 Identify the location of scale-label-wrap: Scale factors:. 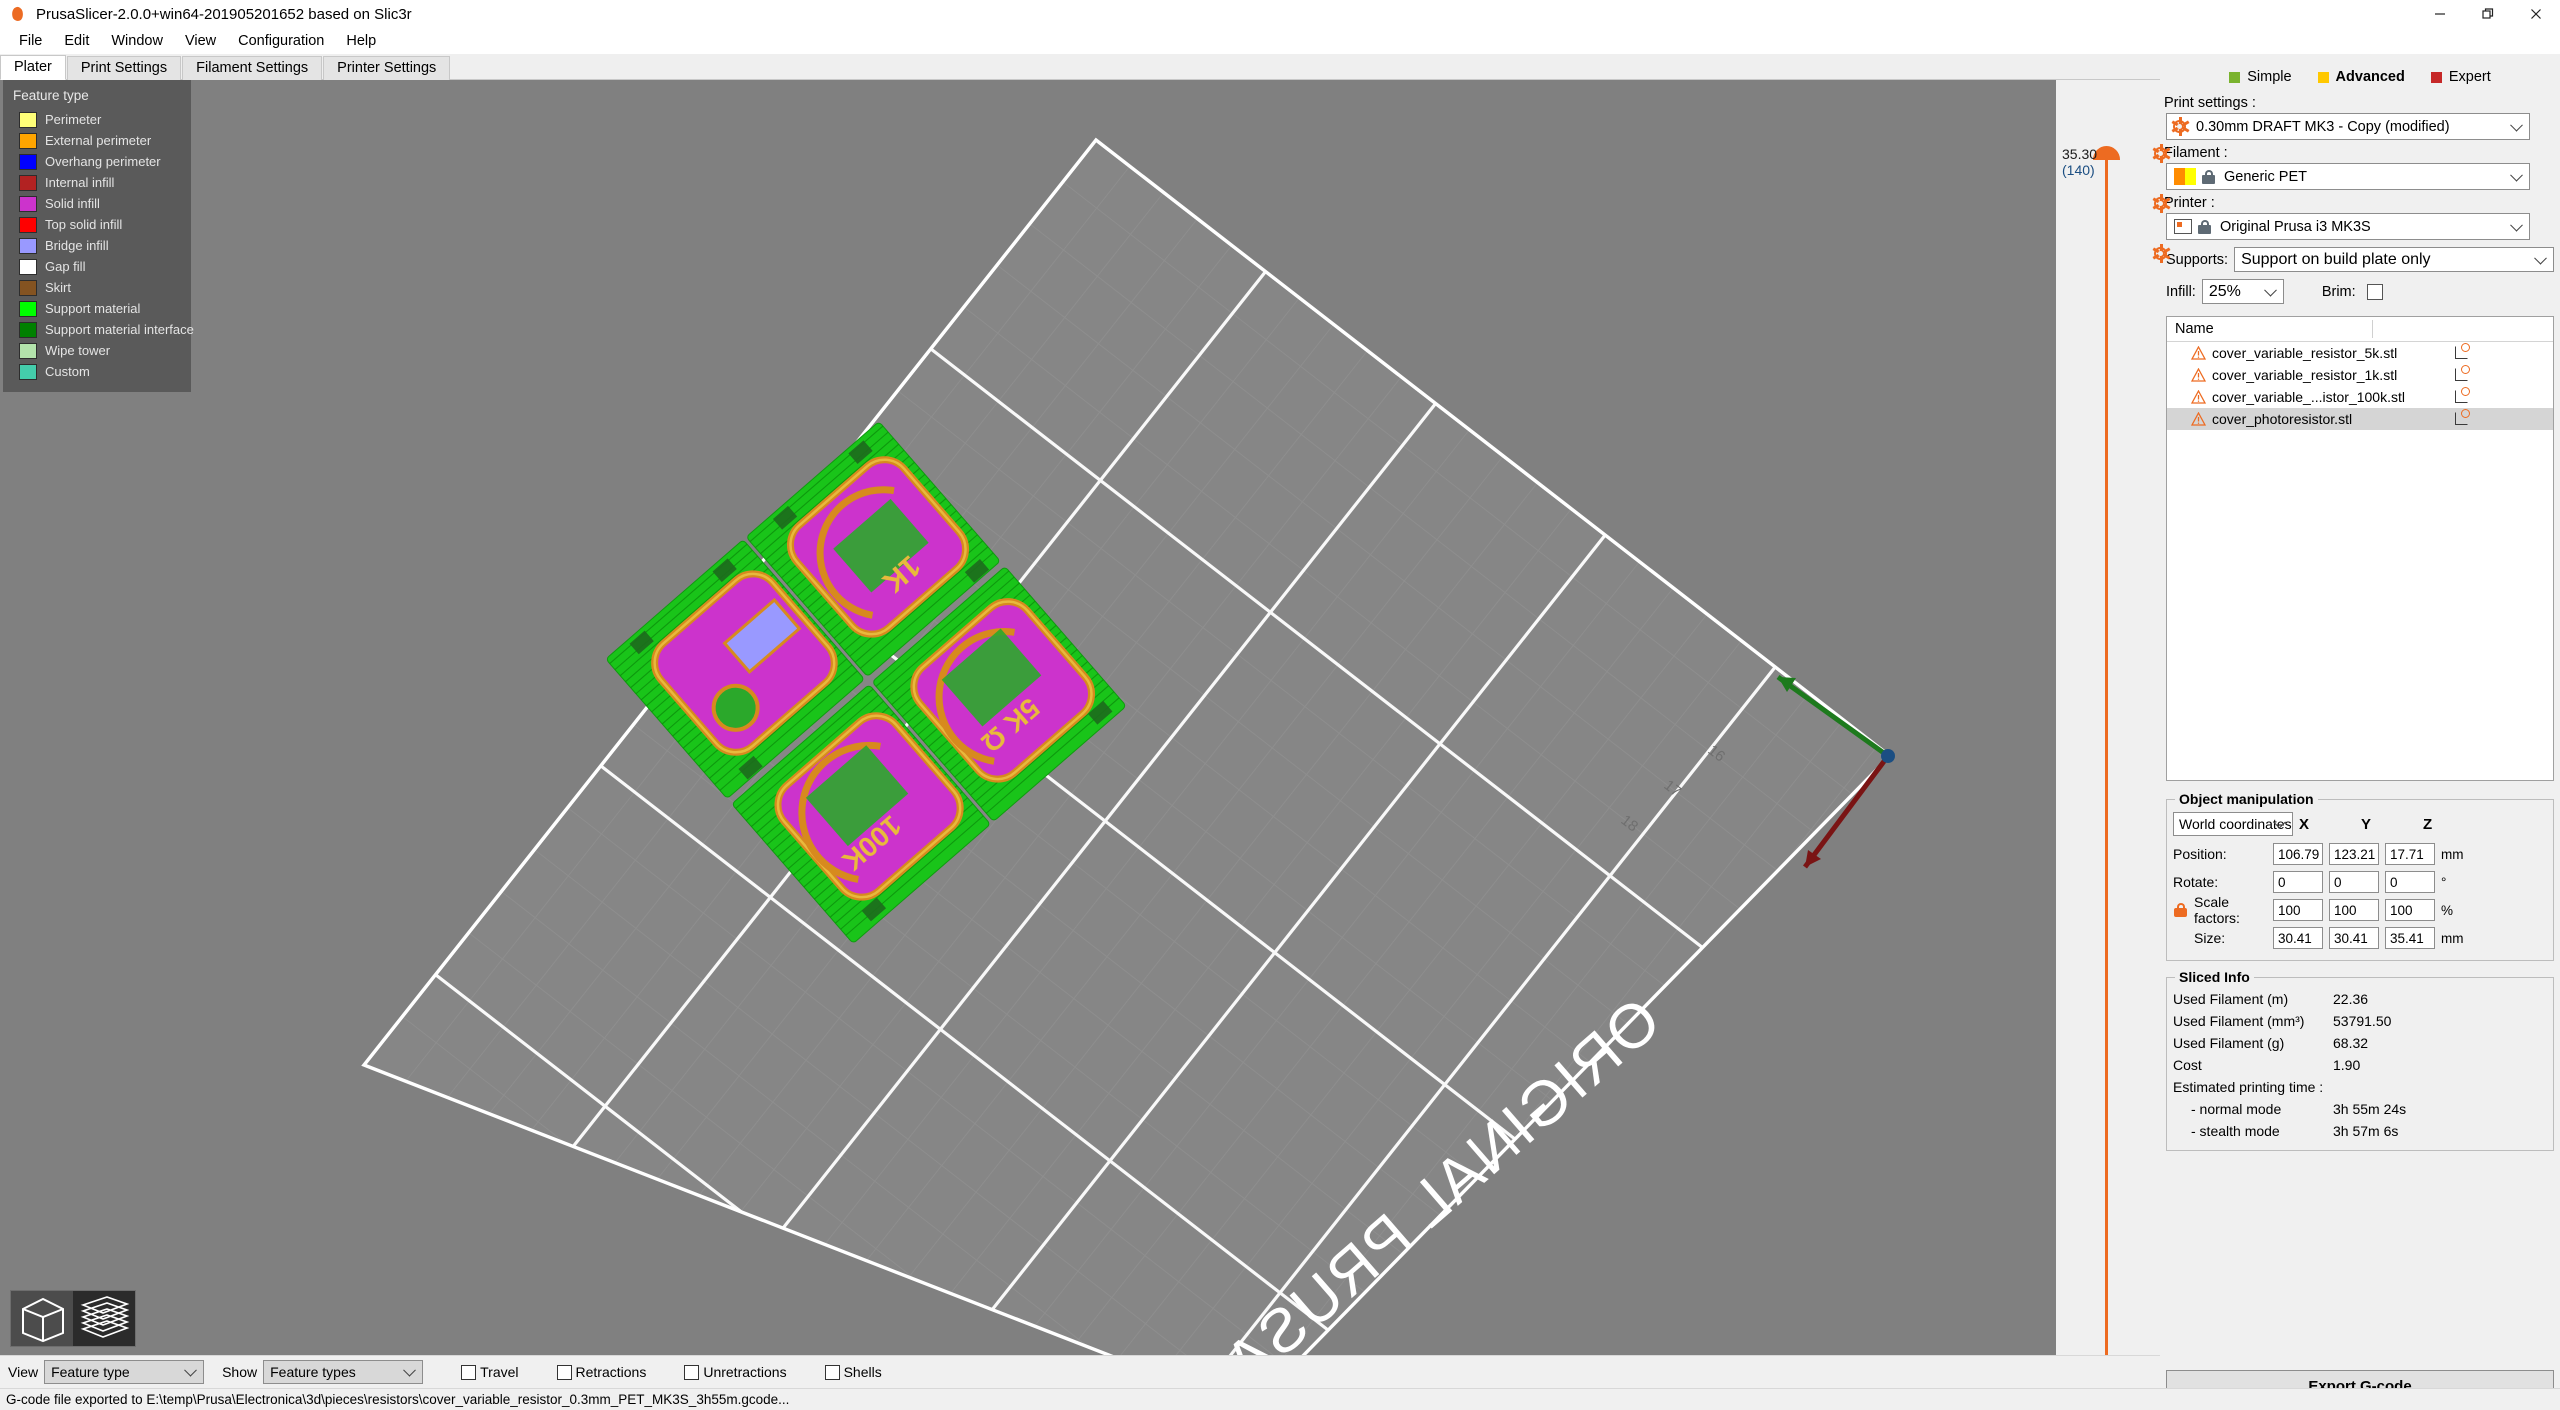
(2223, 910).